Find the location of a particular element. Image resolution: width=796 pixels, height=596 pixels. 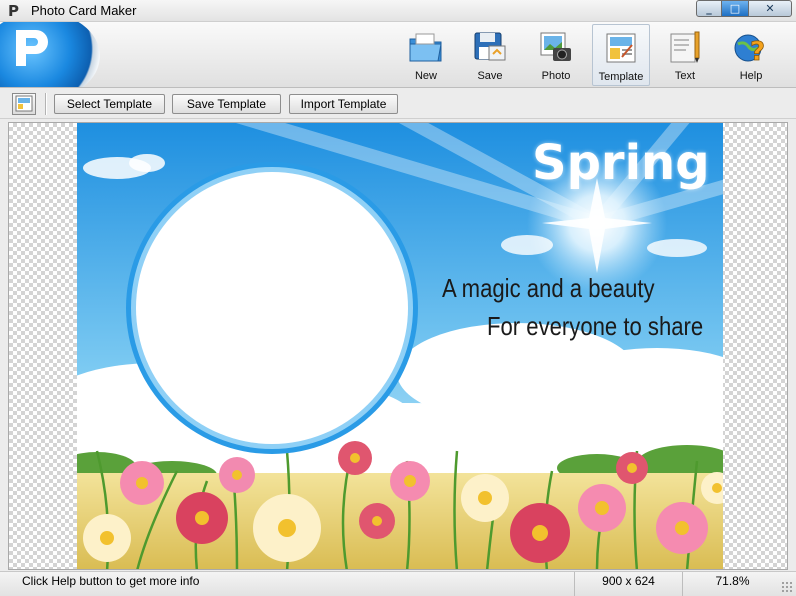

folder-icon is located at coordinates (425, 47).